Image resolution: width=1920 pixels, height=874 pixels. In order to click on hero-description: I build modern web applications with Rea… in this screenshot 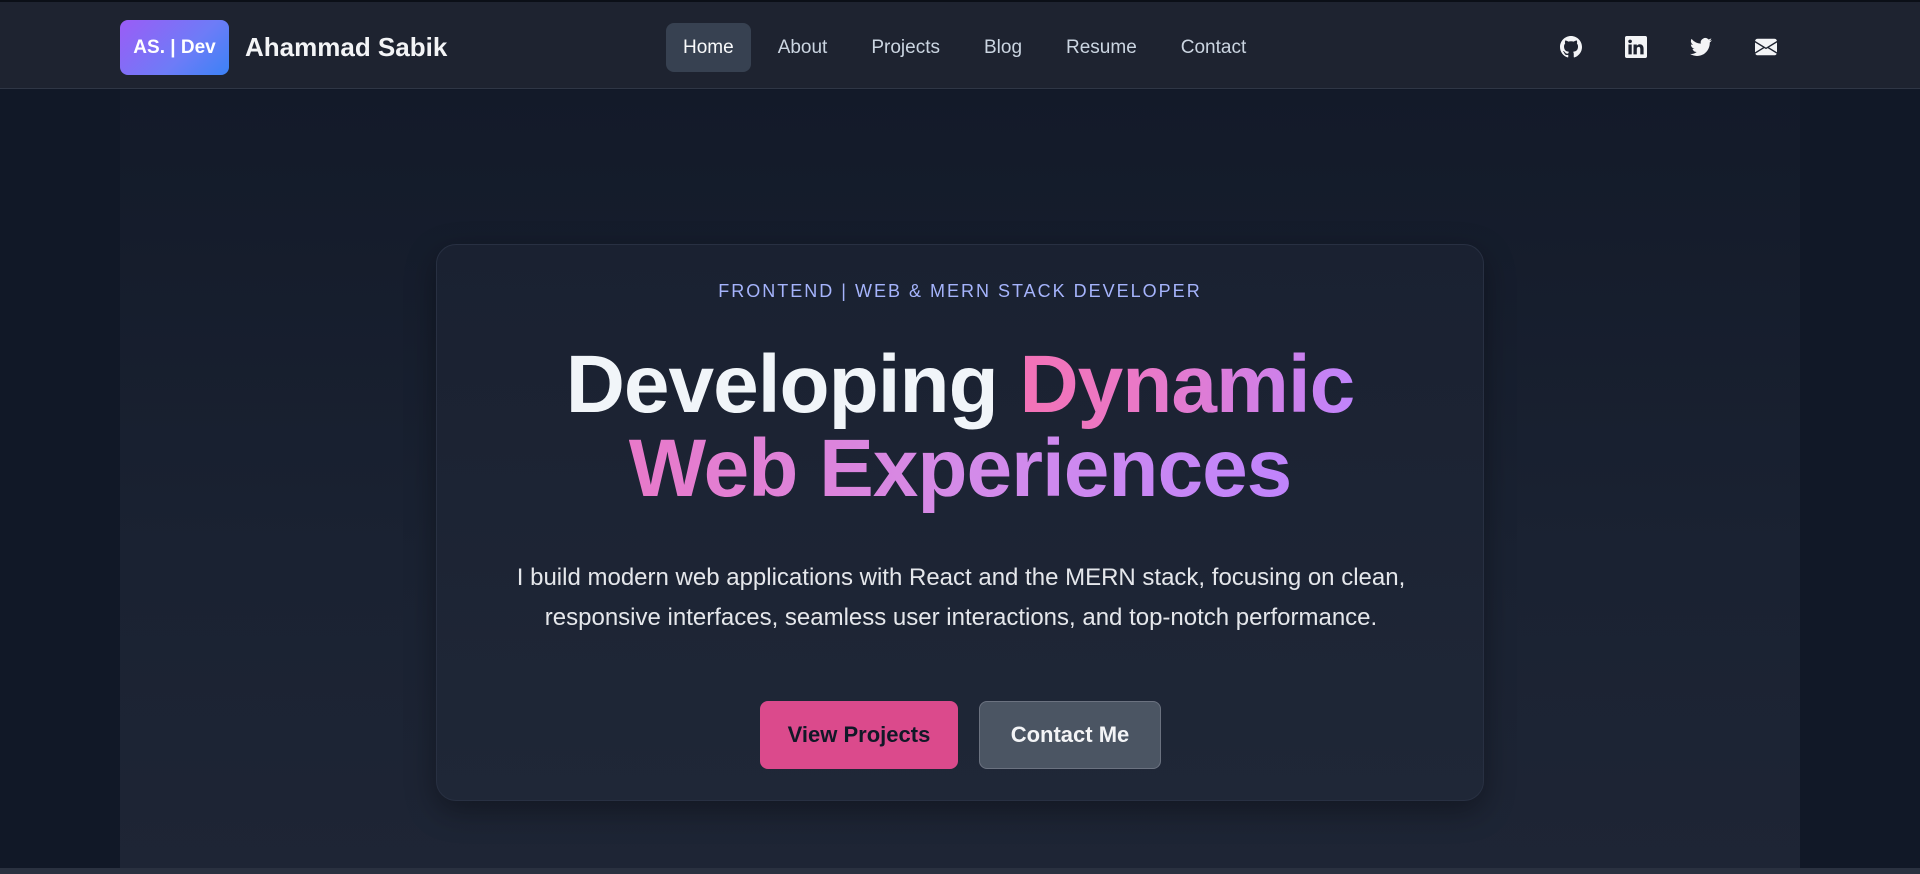, I will do `click(961, 597)`.